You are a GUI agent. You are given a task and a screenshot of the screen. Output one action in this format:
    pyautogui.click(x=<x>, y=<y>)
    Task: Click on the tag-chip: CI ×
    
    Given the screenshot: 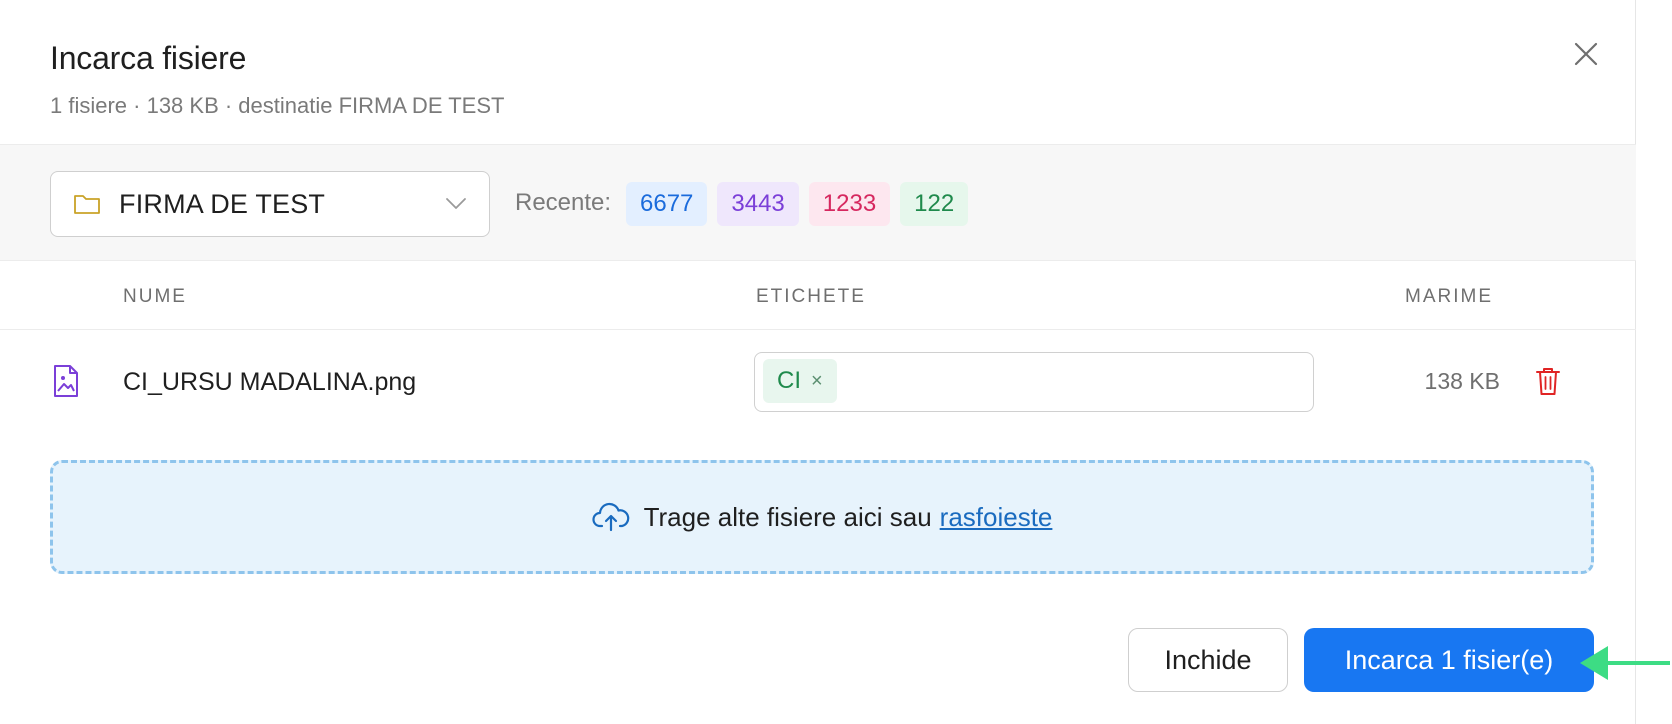 What is the action you would take?
    pyautogui.click(x=800, y=381)
    